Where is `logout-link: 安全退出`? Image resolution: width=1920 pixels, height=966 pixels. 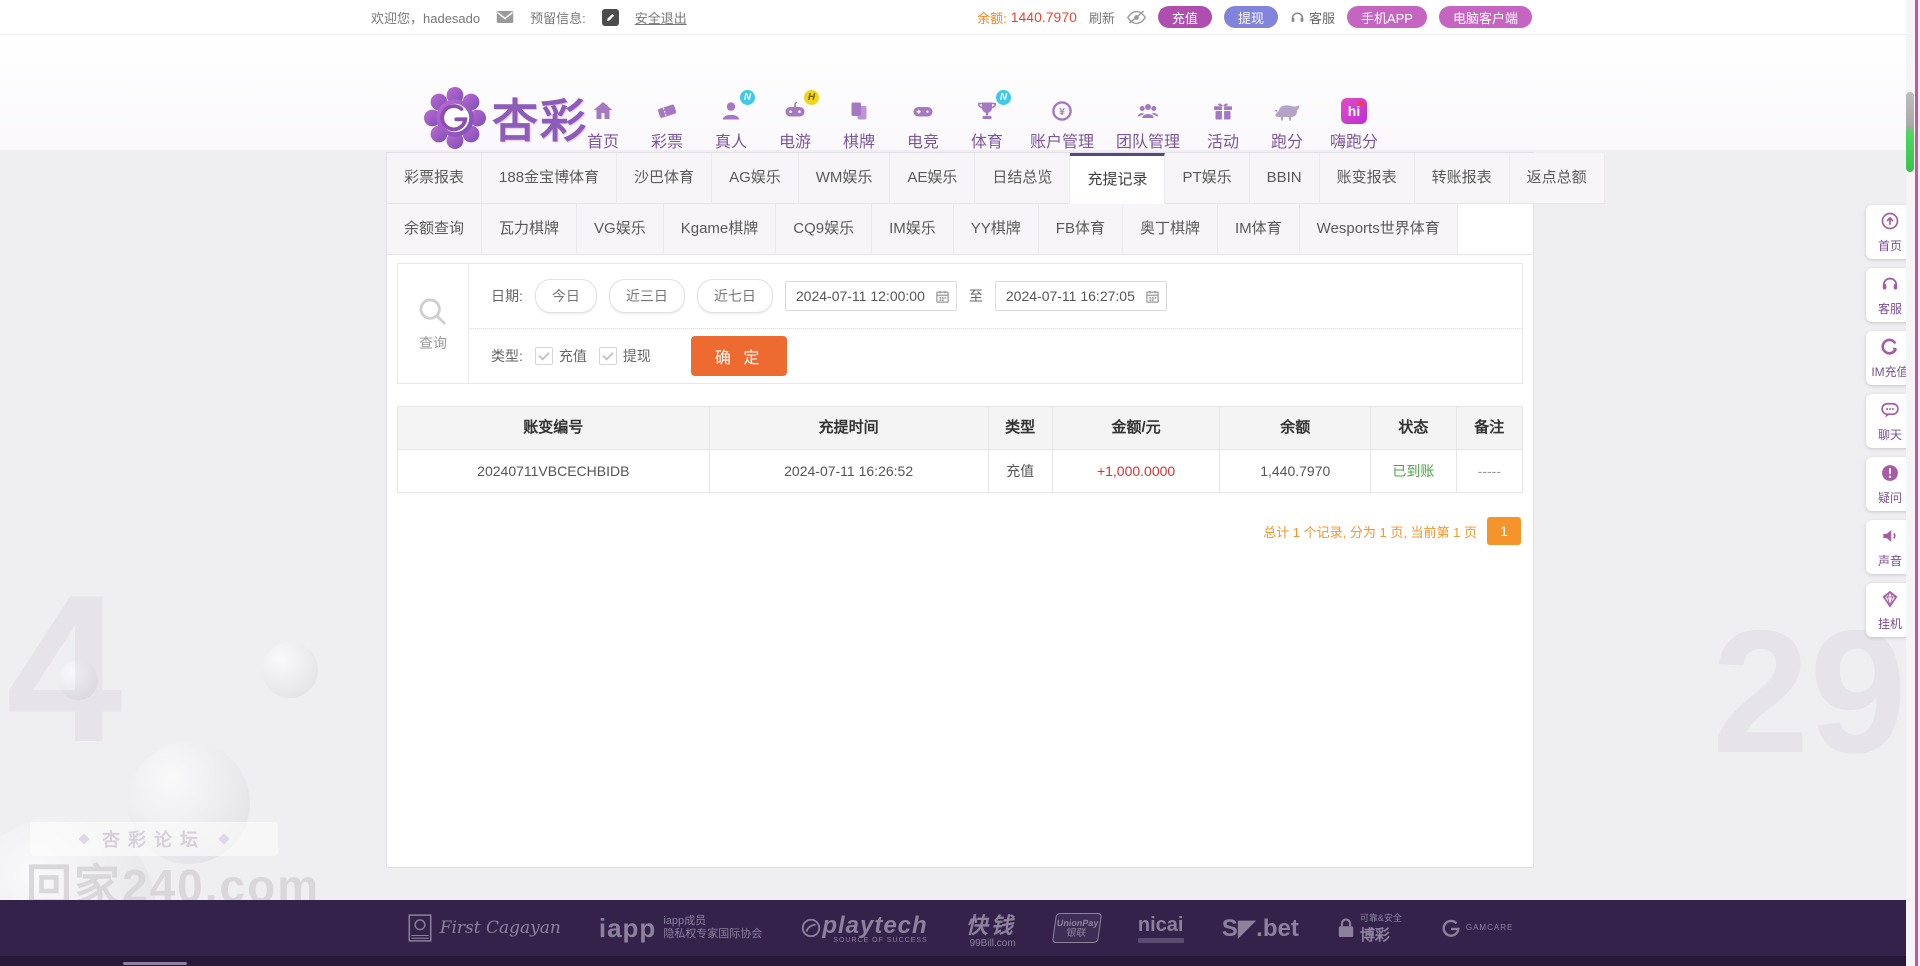 logout-link: 安全退出 is located at coordinates (661, 17).